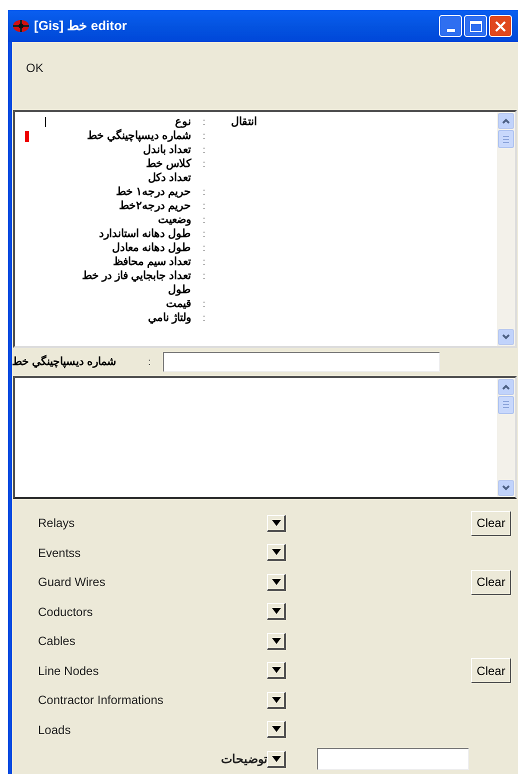 Image resolution: width=518 pixels, height=774 pixels. I want to click on field-label: شماره دیسپاچینگي خط, so click(65, 362).